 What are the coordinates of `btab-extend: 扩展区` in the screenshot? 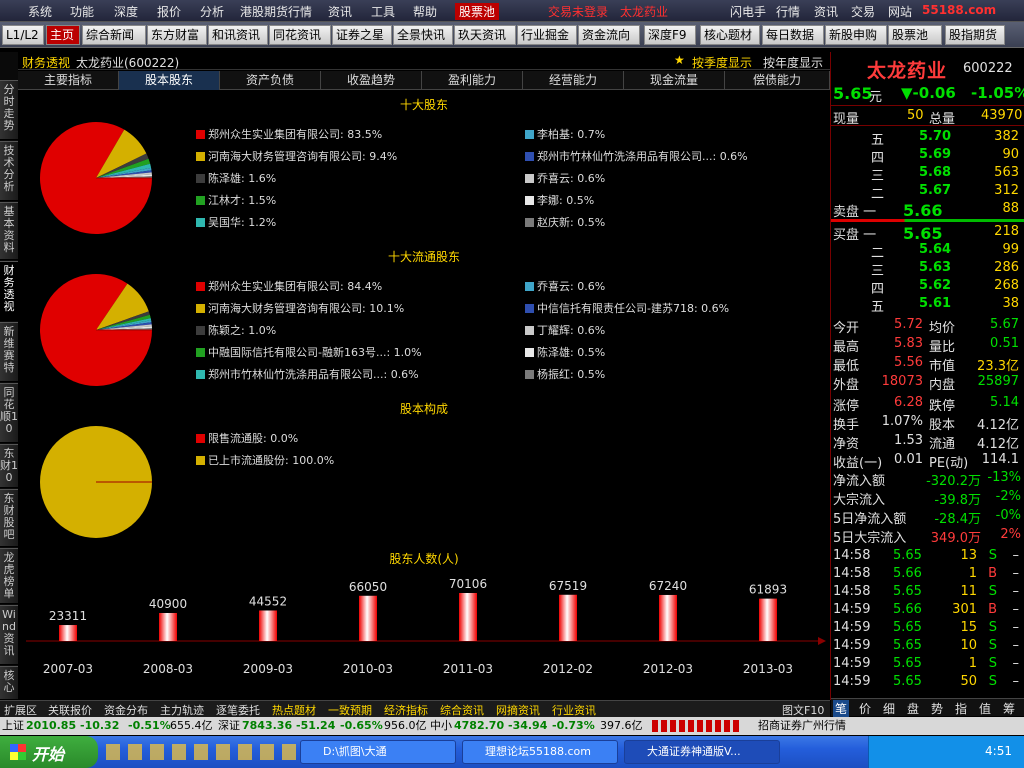 It's located at (20, 710).